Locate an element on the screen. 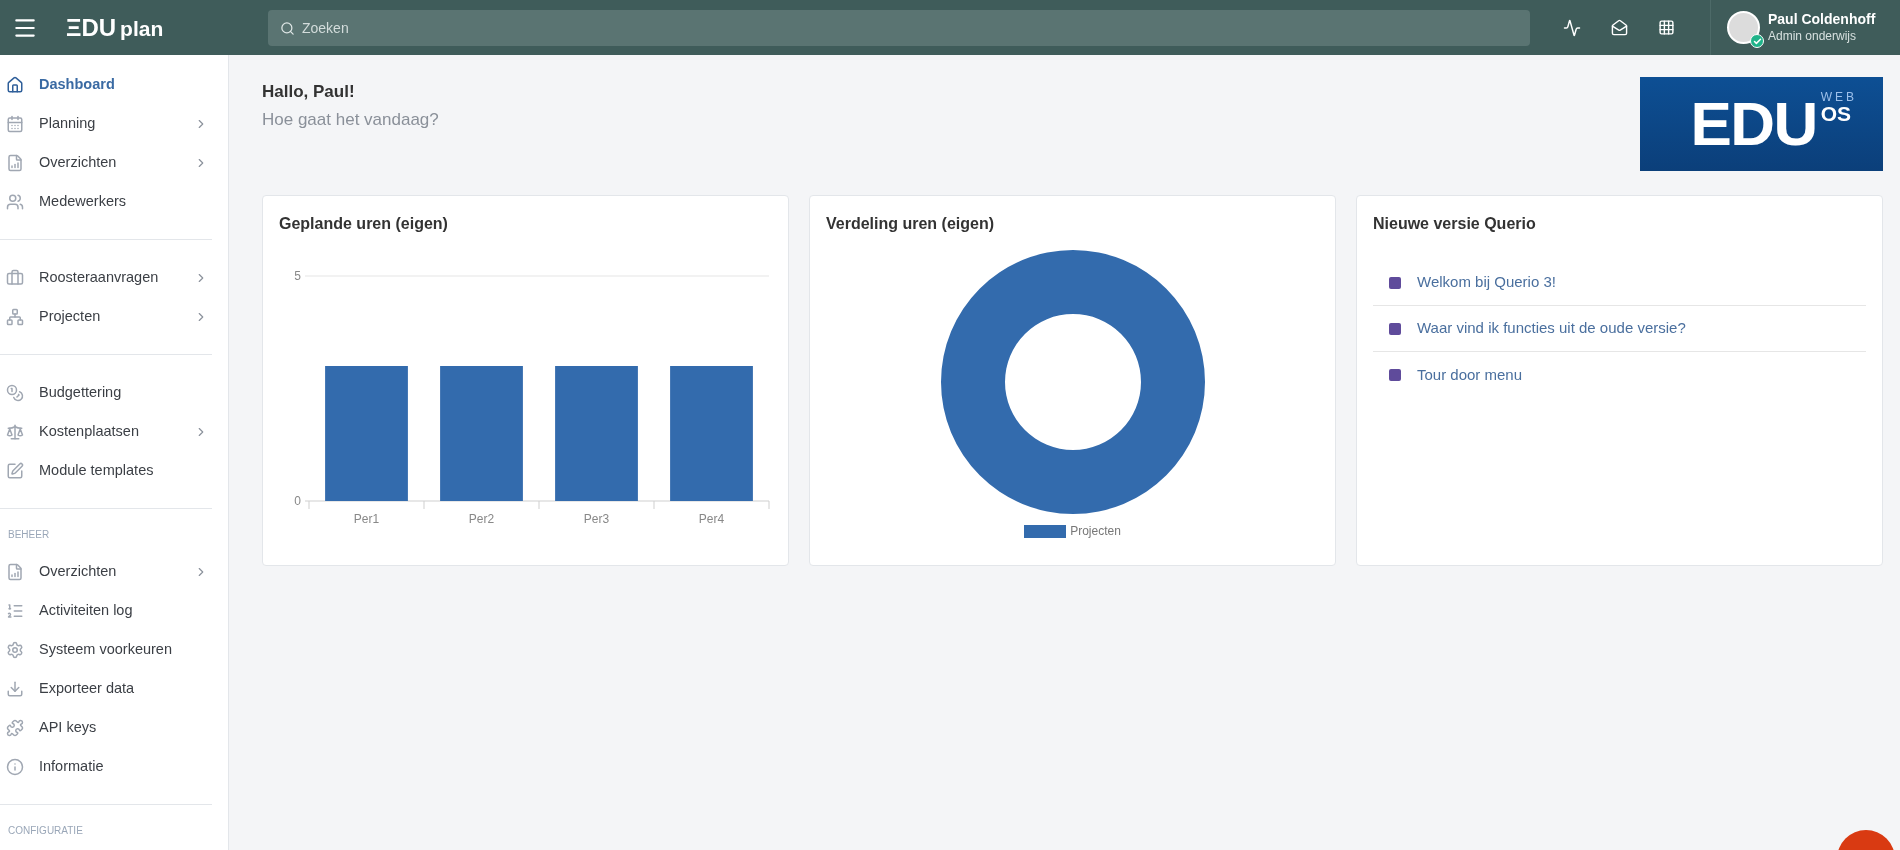 The height and width of the screenshot is (850, 1900). download-icon is located at coordinates (15, 688).